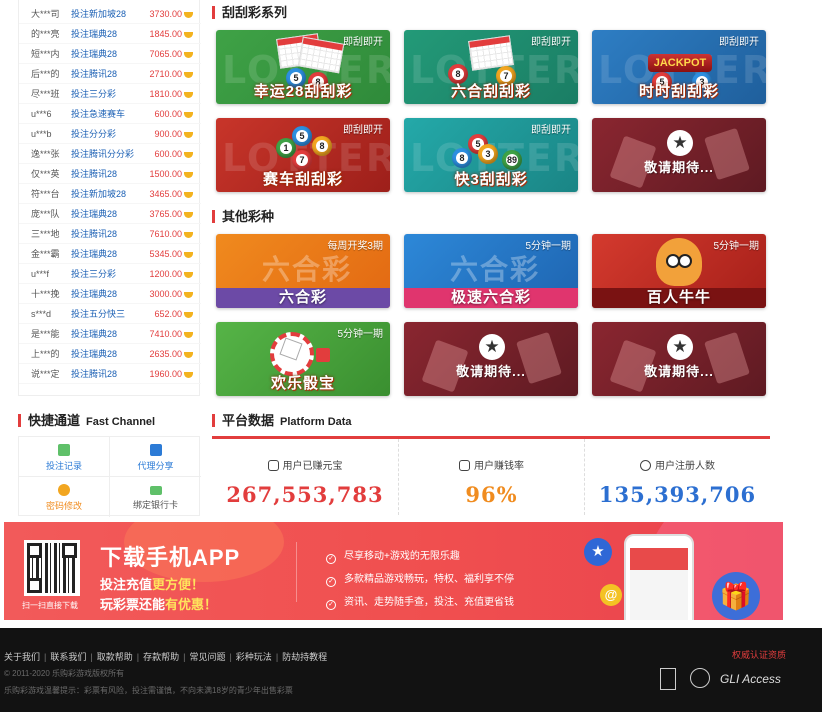 This screenshot has height=712, width=822. Describe the element at coordinates (598, 552) in the screenshot. I see `star-badge-icon: ★` at that location.